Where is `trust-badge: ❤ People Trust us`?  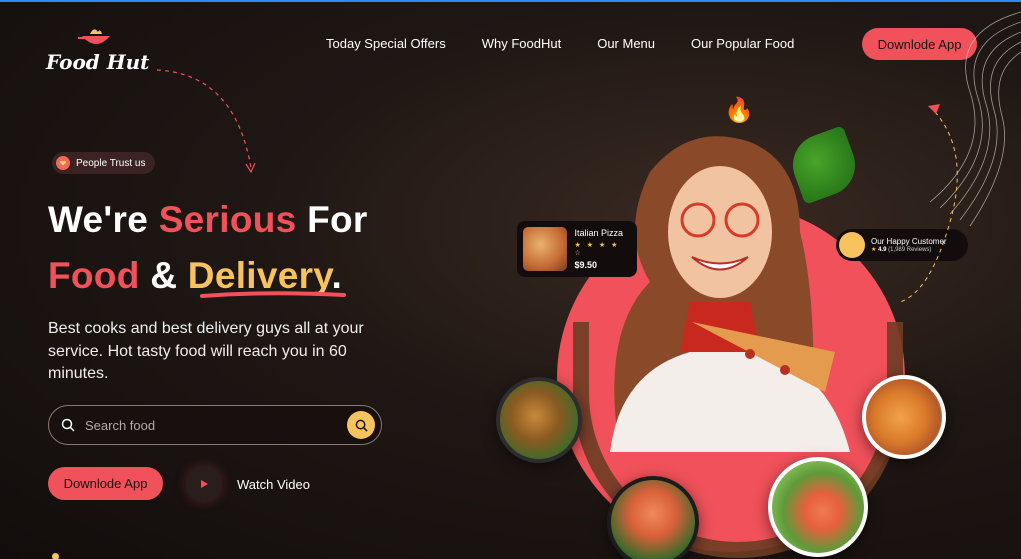 trust-badge: ❤ People Trust us is located at coordinates (104, 163).